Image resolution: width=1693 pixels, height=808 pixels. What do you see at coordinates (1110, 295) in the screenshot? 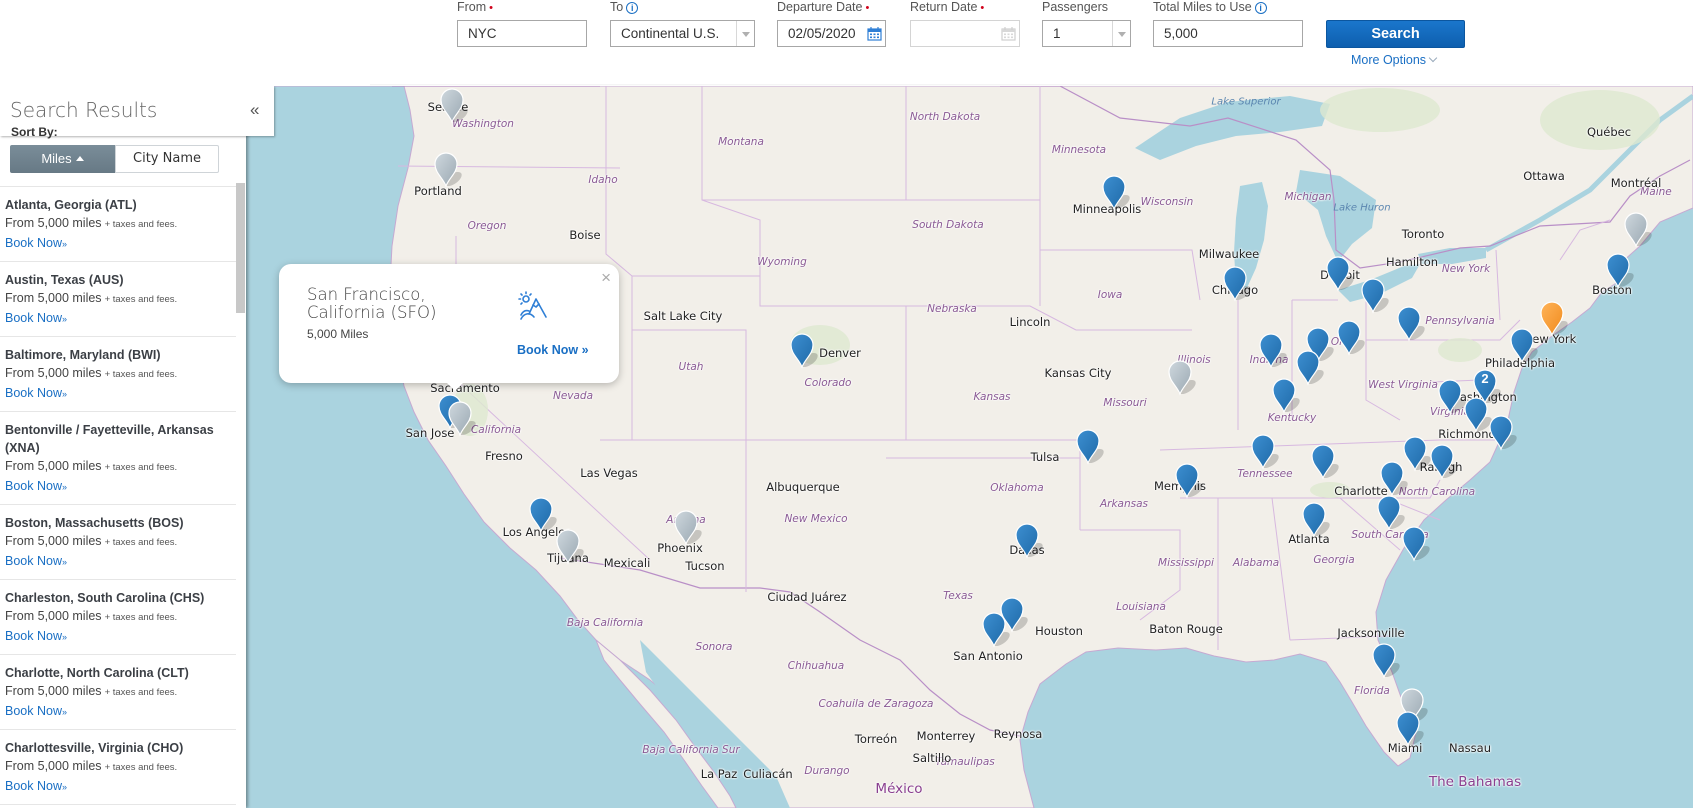
I see `region-label: Iowa` at bounding box center [1110, 295].